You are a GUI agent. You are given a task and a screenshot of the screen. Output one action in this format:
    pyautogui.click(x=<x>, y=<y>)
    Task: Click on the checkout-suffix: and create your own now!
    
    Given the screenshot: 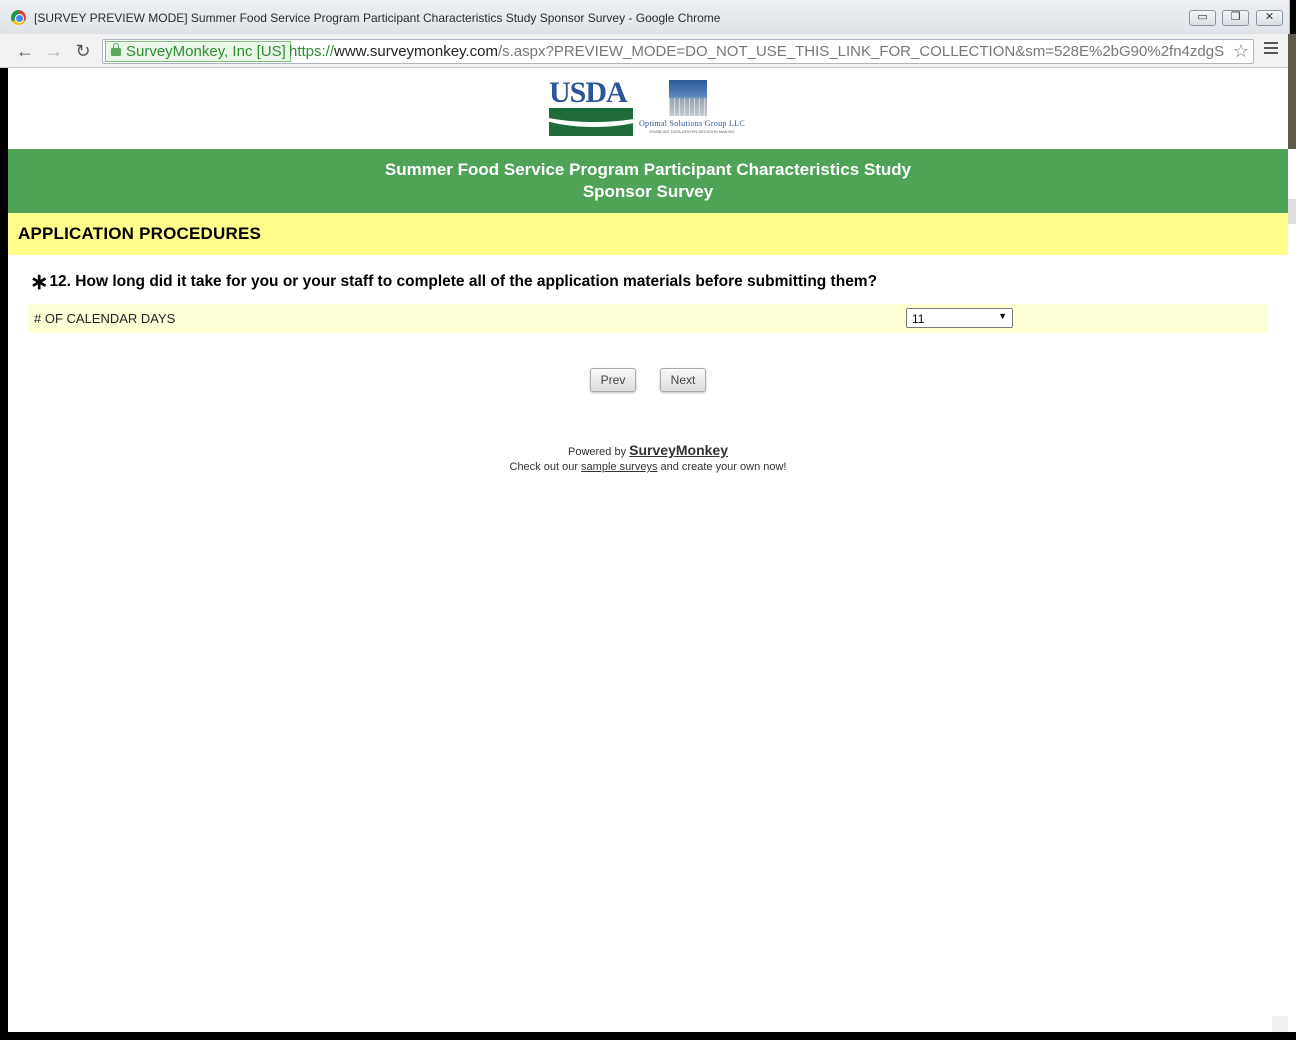 What is the action you would take?
    pyautogui.click(x=722, y=467)
    